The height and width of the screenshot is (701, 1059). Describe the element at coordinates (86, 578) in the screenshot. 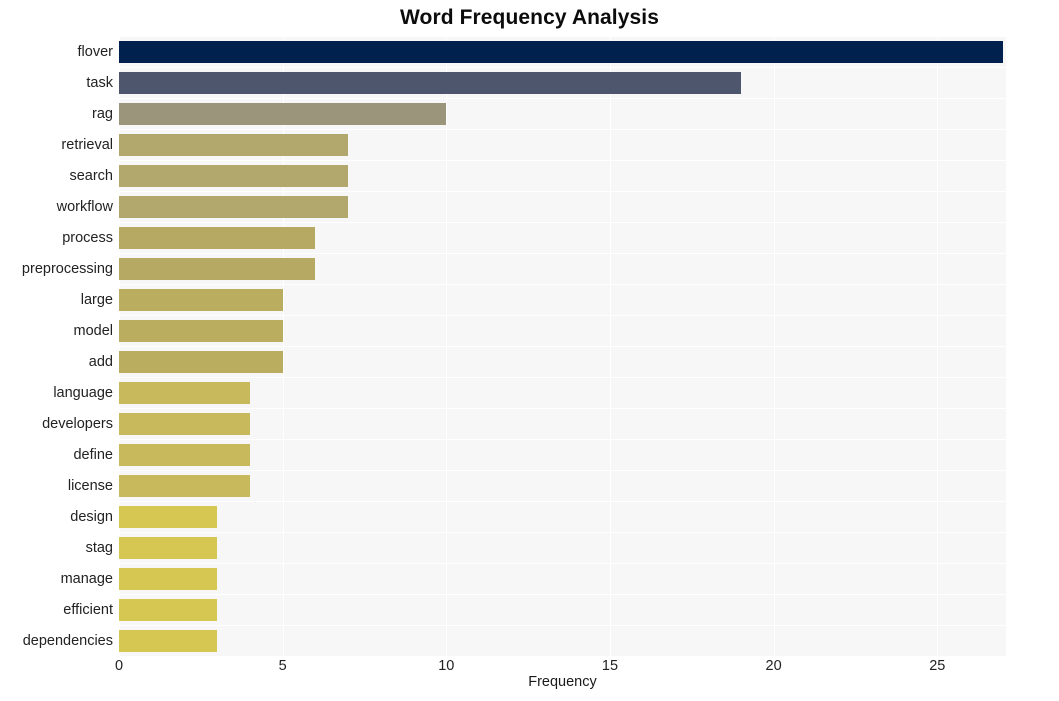

I see `y-tick-label-manage: manage` at that location.